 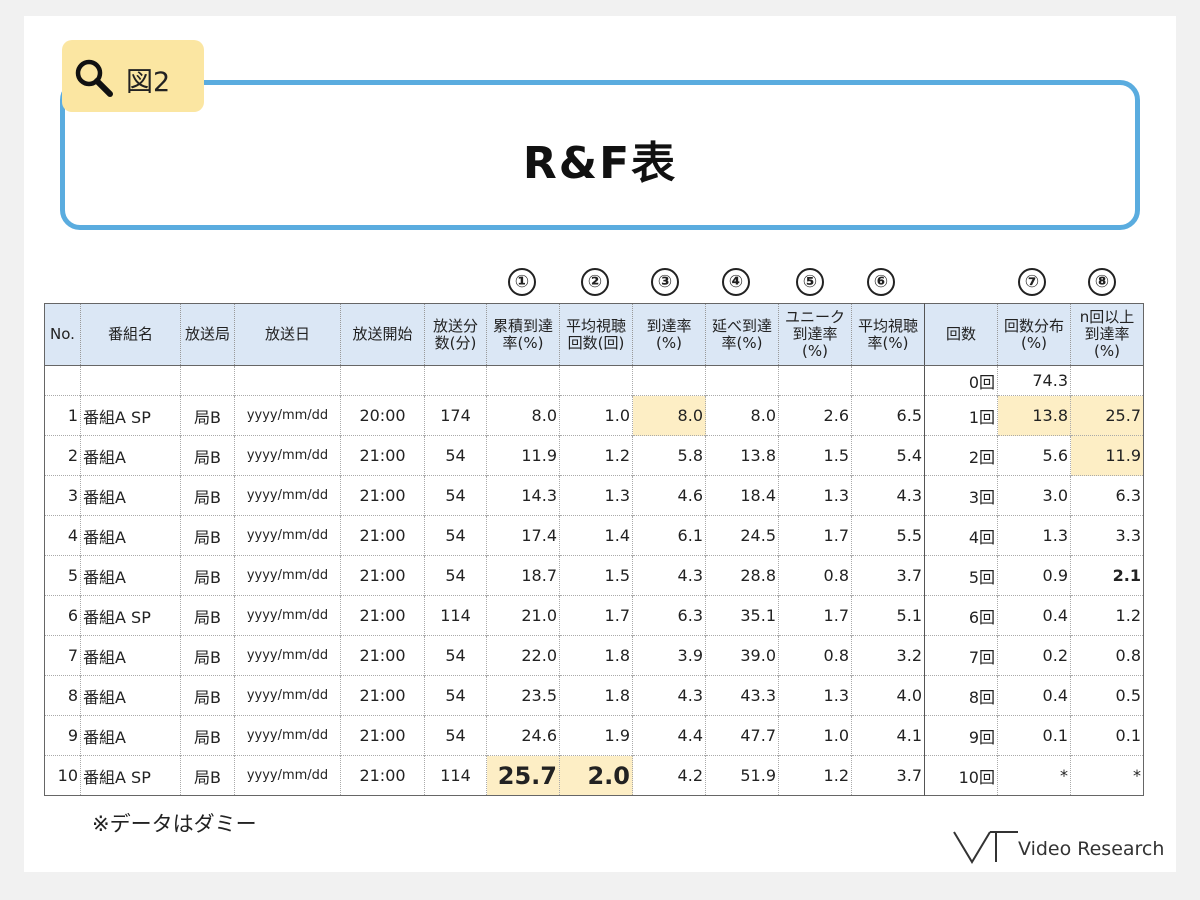 I want to click on cell-freq-dist: 0.9, so click(x=1034, y=575).